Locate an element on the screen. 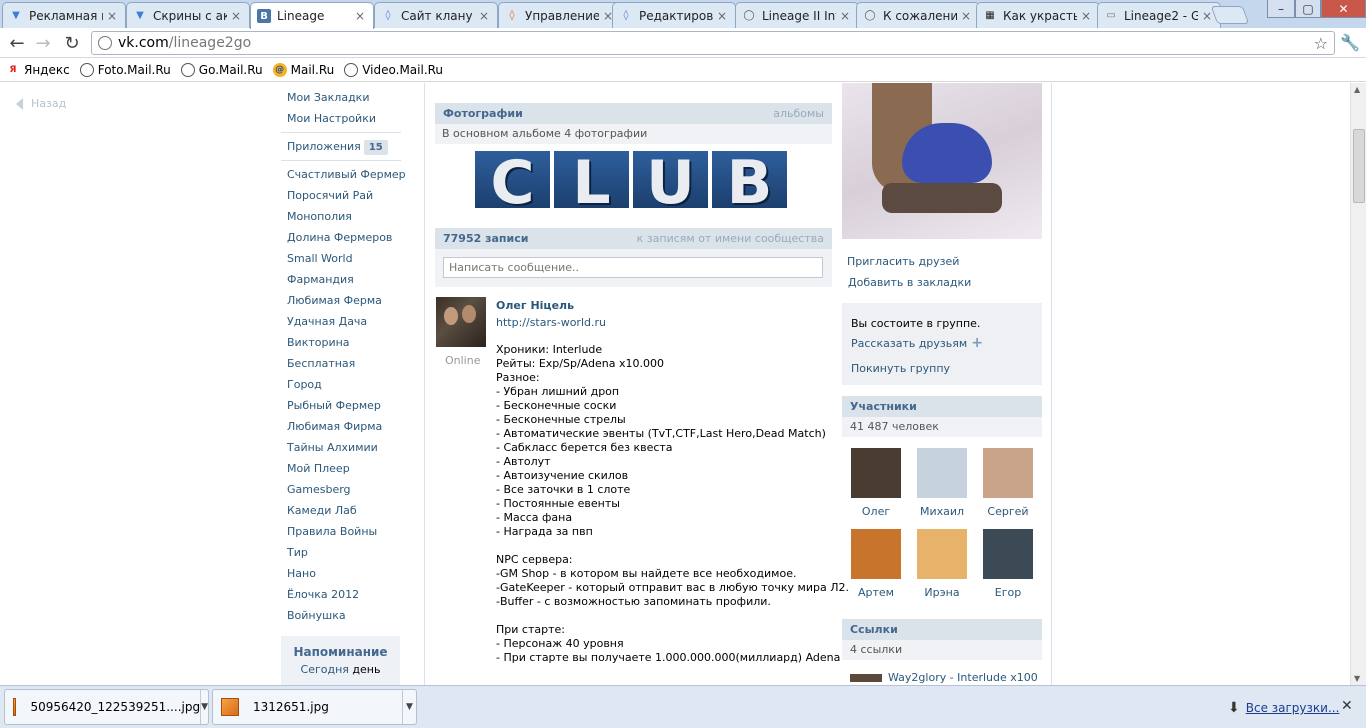 The image size is (1366, 728). member-card: Олег is located at coordinates (876, 483).